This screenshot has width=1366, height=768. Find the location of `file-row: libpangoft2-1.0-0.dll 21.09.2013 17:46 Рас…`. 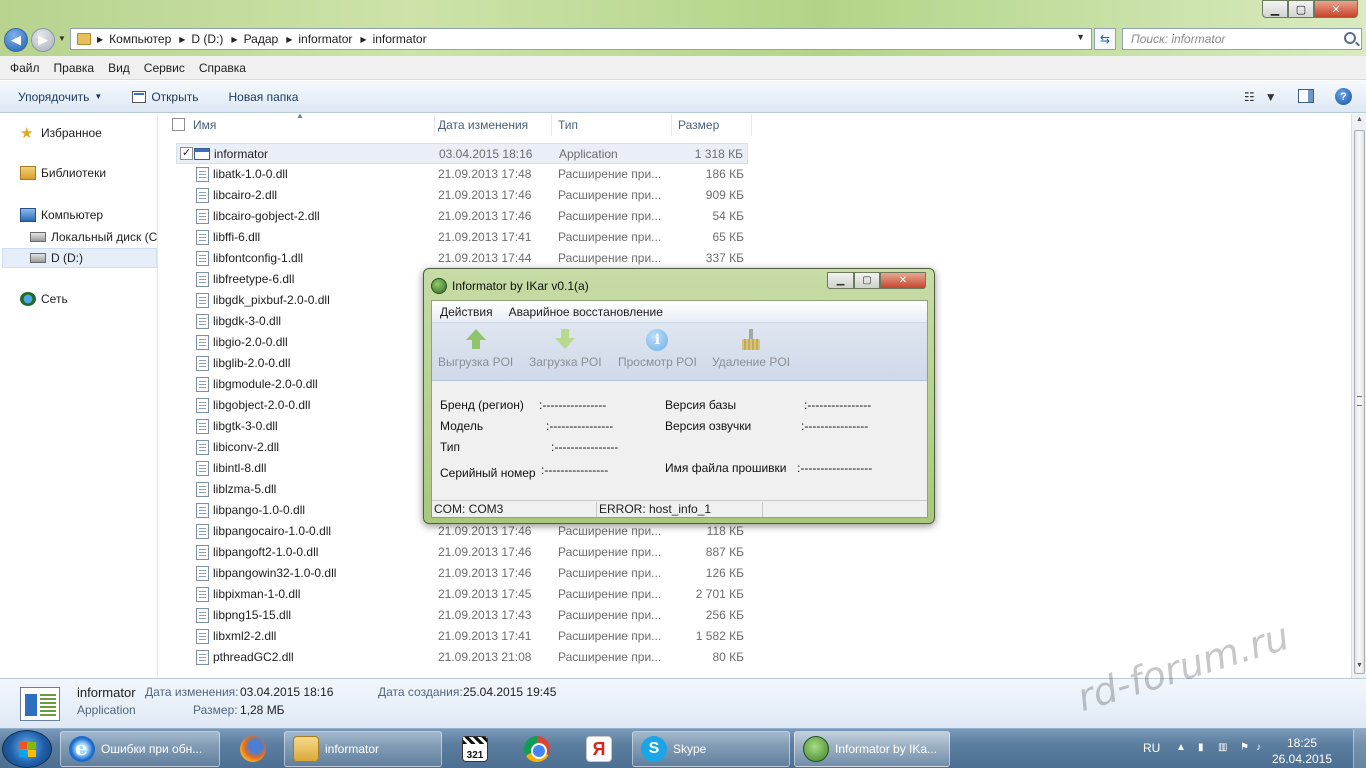

file-row: libpangoft2-1.0-0.dll 21.09.2013 17:46 Рас… is located at coordinates (462, 552).